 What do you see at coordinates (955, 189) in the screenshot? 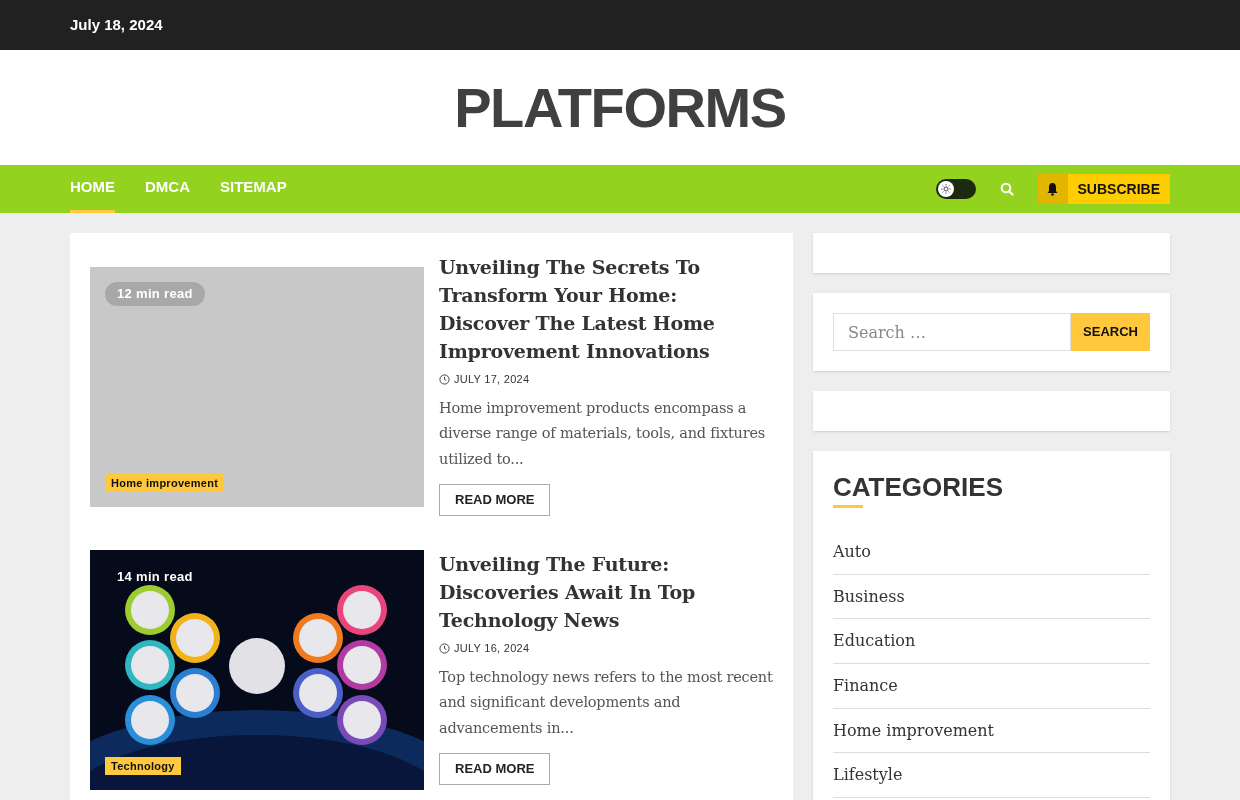
I see `dark-mode-toggle` at bounding box center [955, 189].